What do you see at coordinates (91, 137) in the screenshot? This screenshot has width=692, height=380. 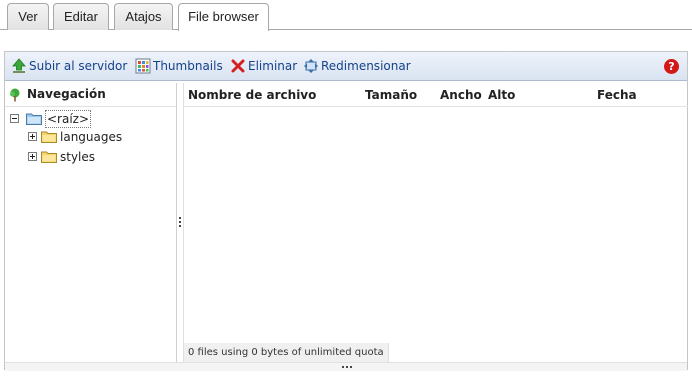 I see `tree-node-label: languages` at bounding box center [91, 137].